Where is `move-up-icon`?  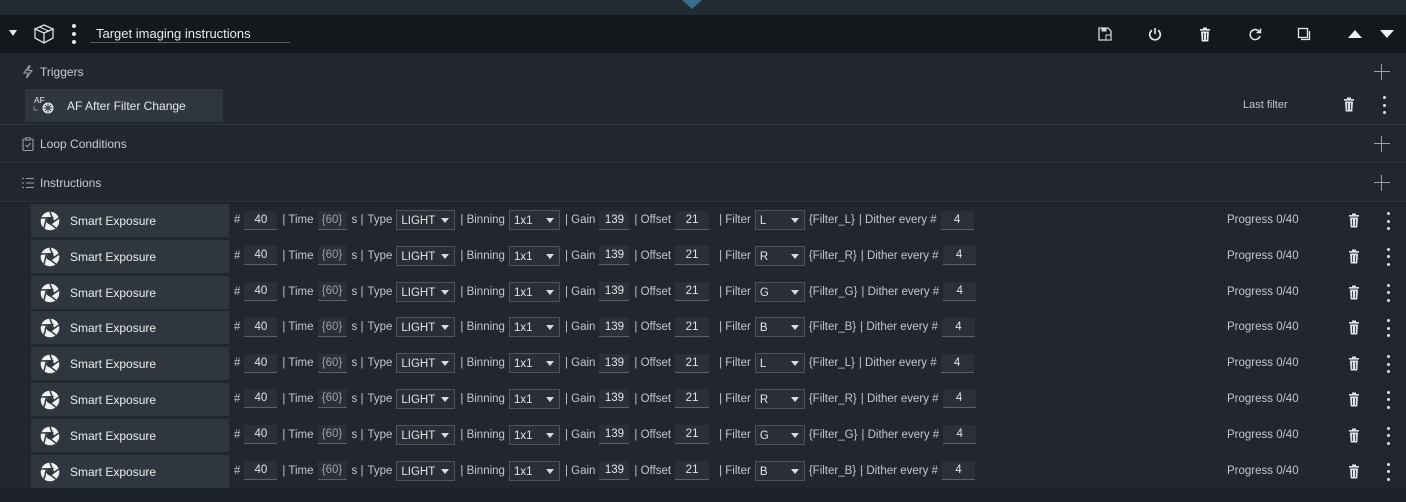 move-up-icon is located at coordinates (1355, 34).